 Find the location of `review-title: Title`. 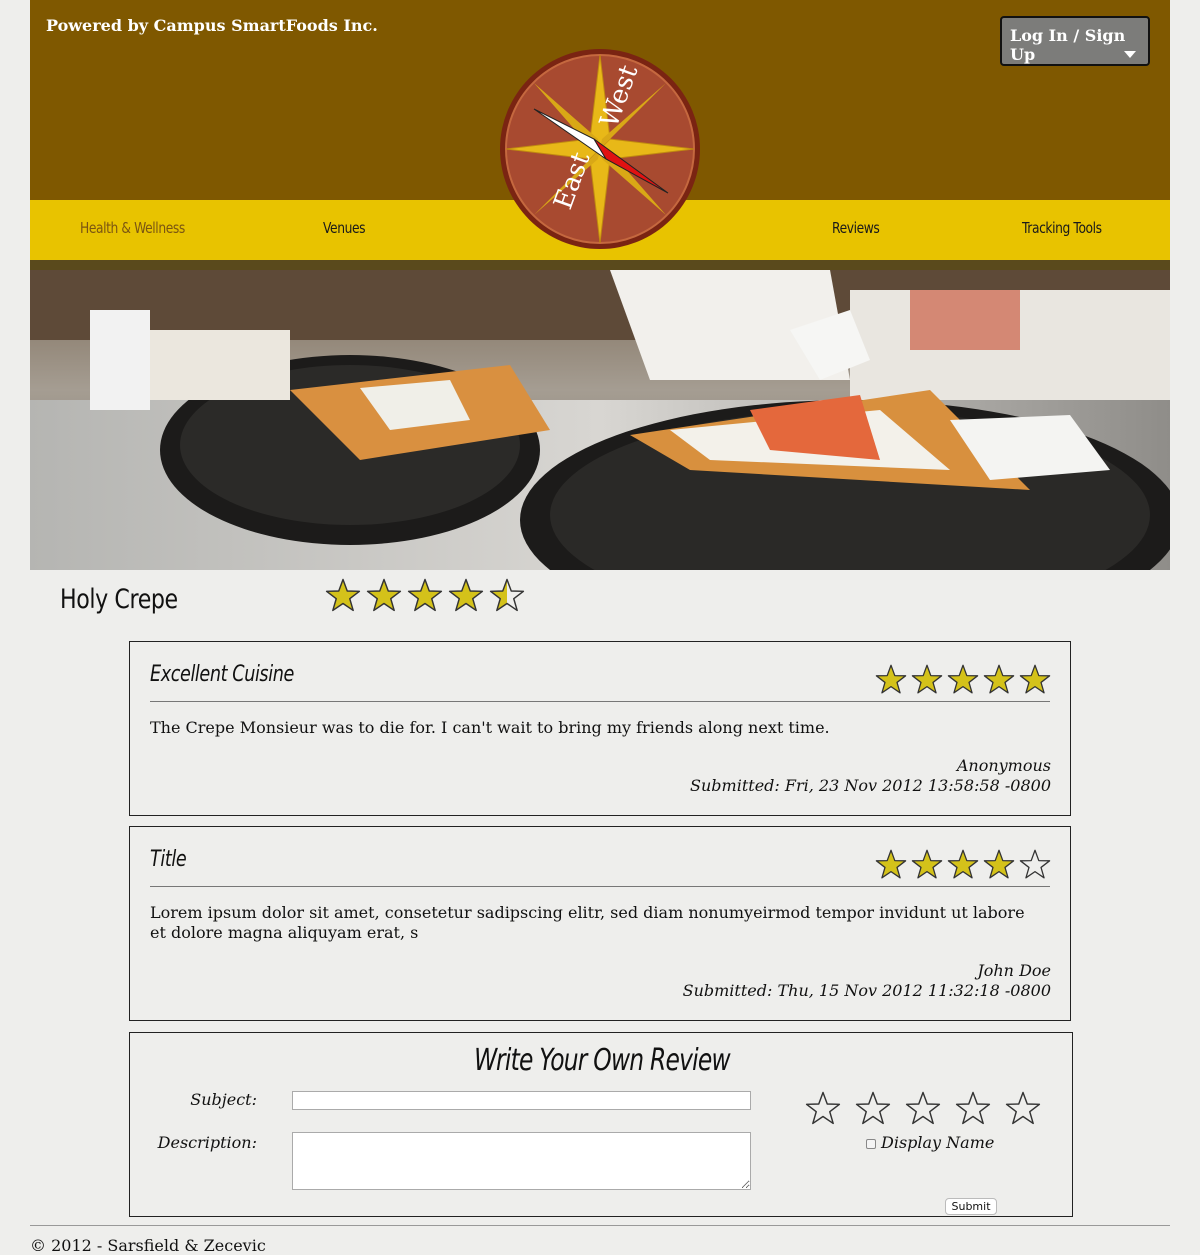

review-title: Title is located at coordinates (168, 859).